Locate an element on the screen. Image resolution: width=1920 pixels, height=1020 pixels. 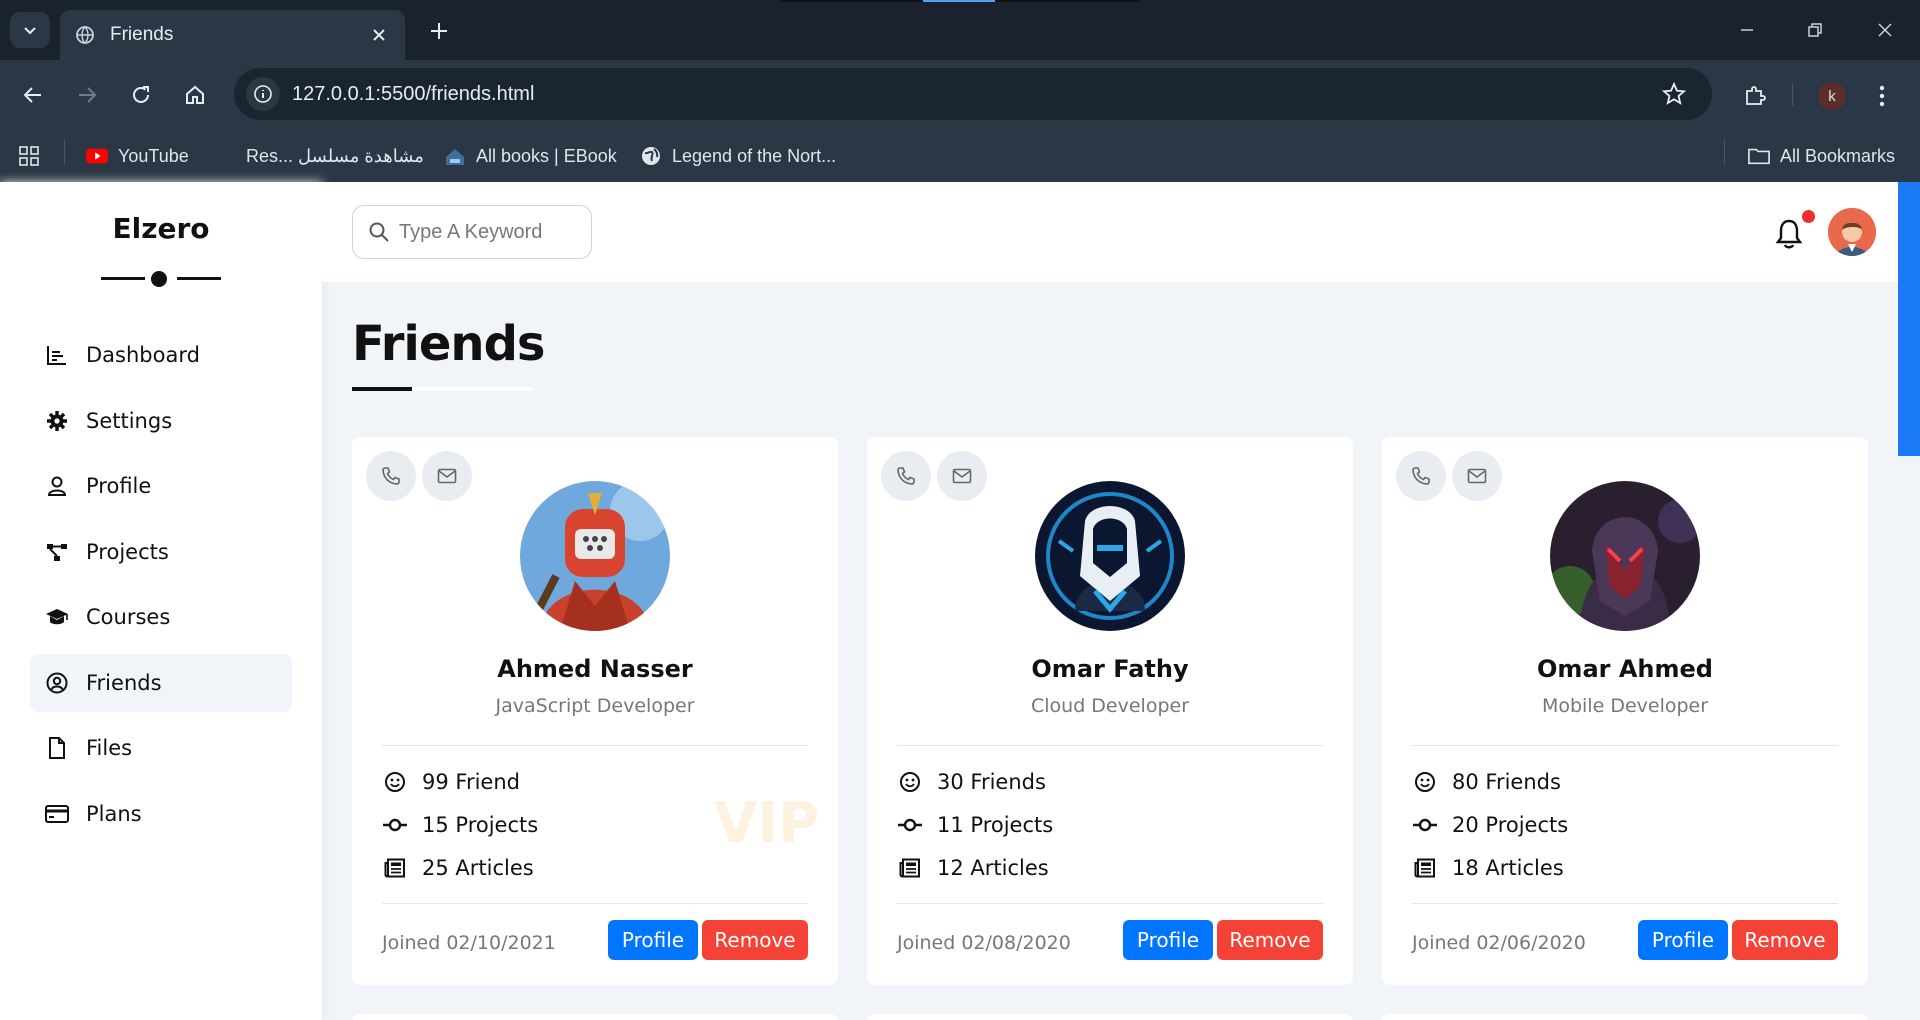
url-text: 127.0.0.1:5500/friends.html is located at coordinates (973, 94).